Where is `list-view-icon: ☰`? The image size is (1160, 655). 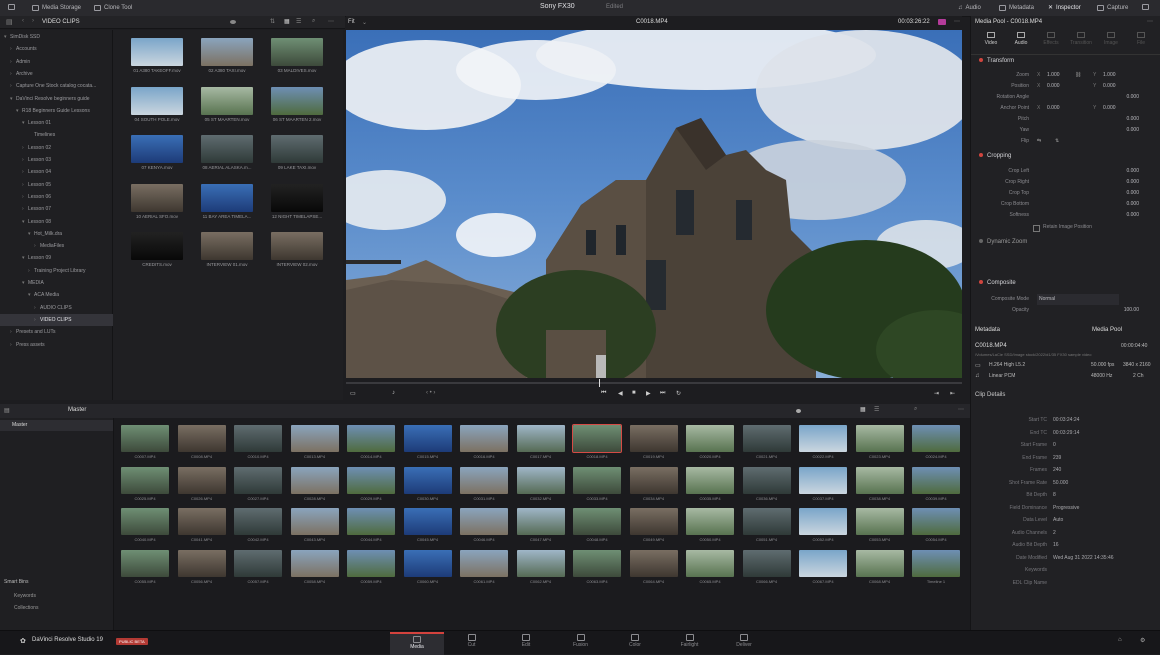 list-view-icon: ☰ is located at coordinates (298, 21).